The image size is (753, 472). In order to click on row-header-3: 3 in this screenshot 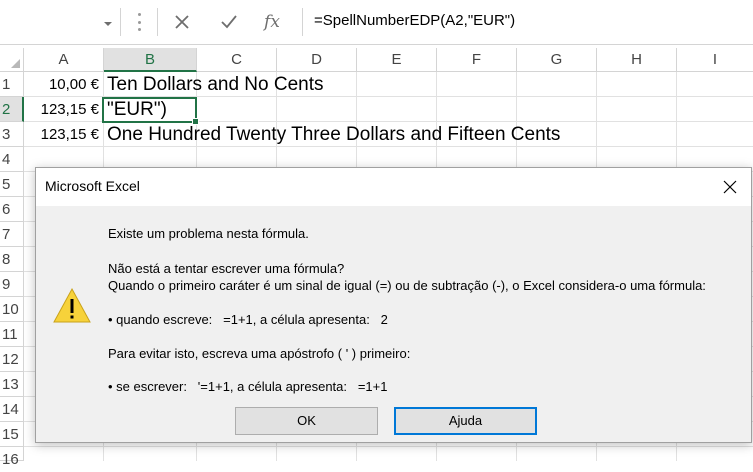, I will do `click(12, 134)`.